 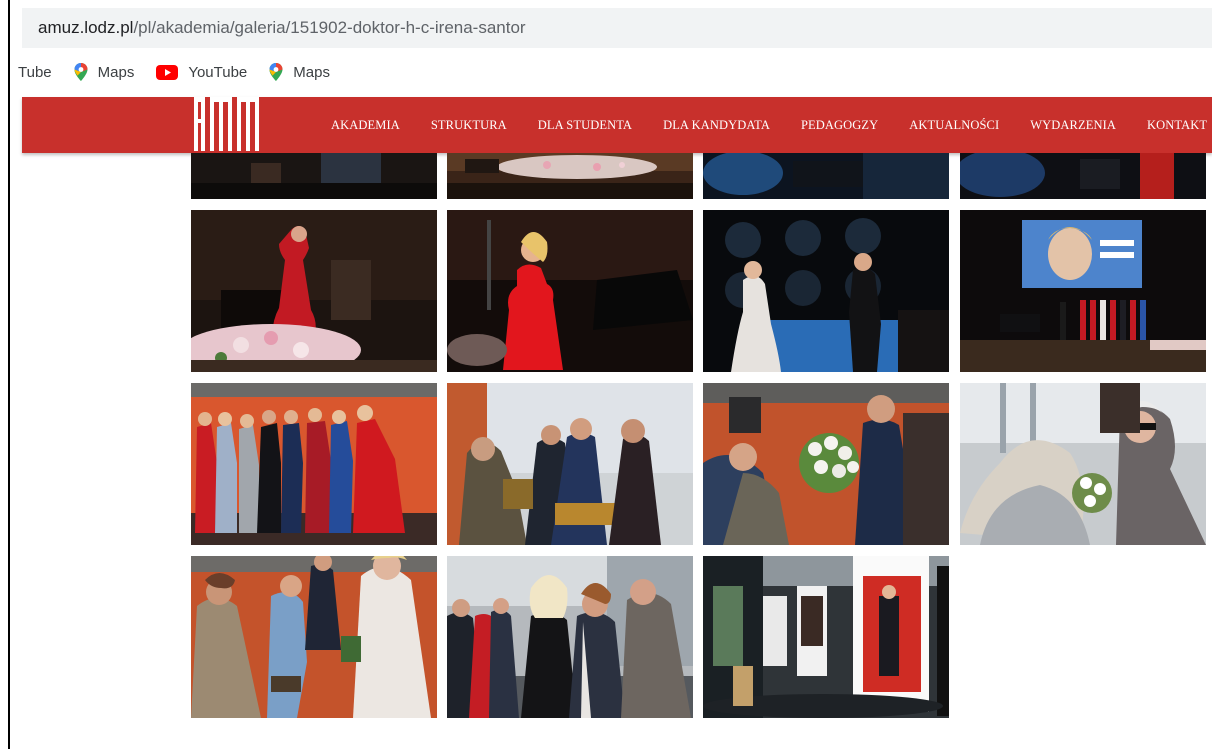 What do you see at coordinates (716, 125) in the screenshot?
I see `nav-dla-kandydata: DLA KANDYDATA` at bounding box center [716, 125].